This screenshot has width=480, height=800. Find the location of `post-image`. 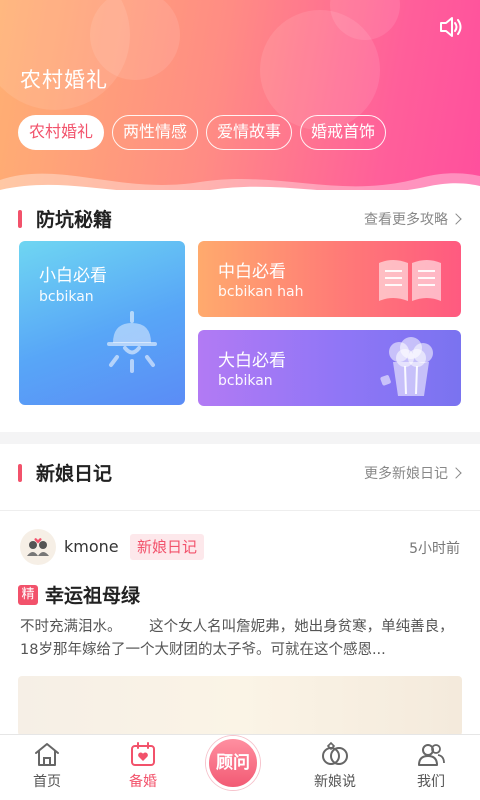

post-image is located at coordinates (240, 706).